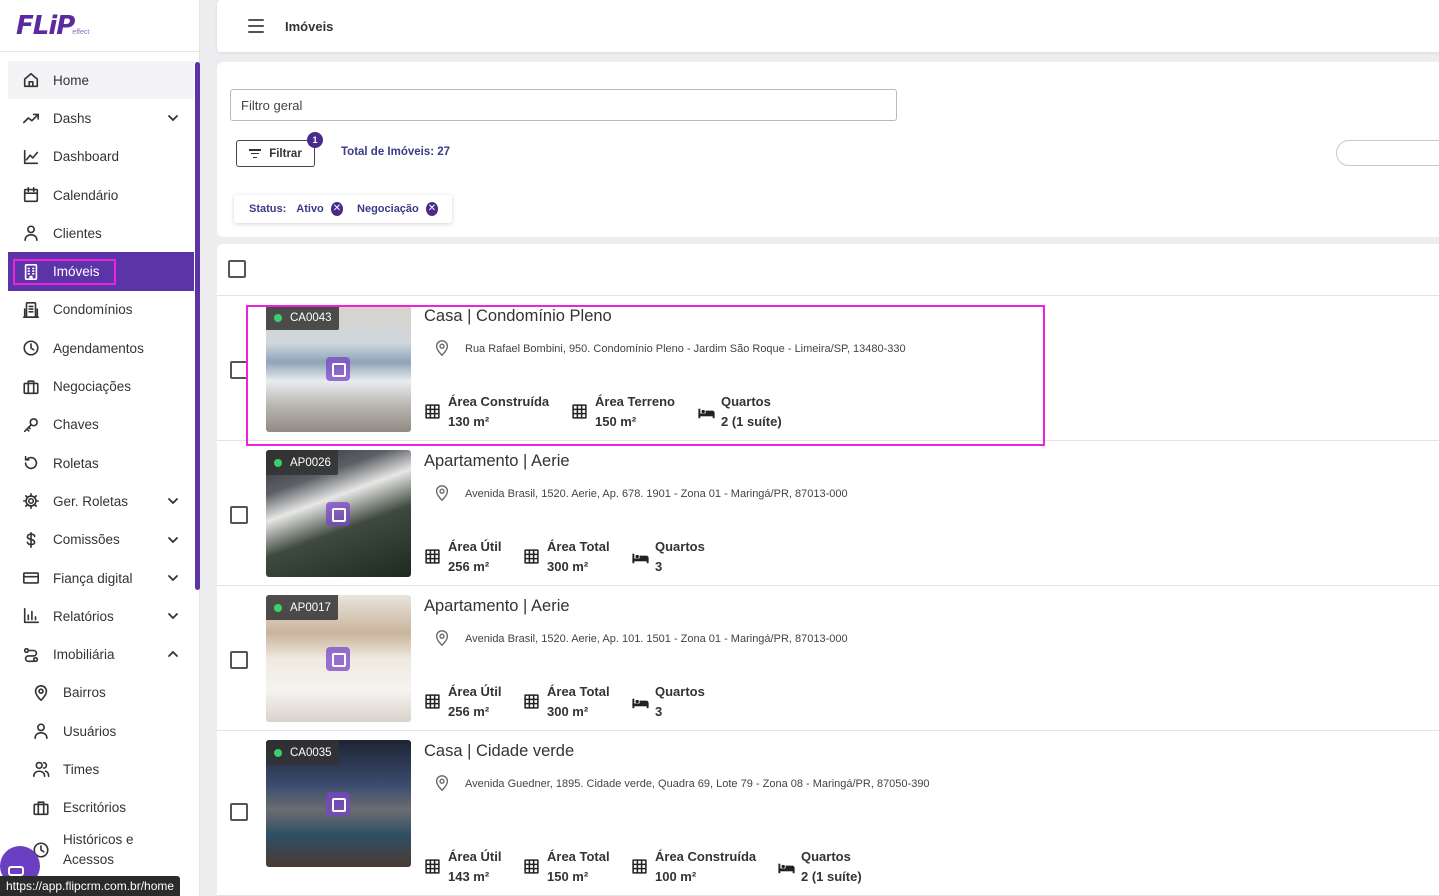 This screenshot has width=1439, height=896. What do you see at coordinates (337, 209) in the screenshot?
I see `remove-ativo-icon: ✕` at bounding box center [337, 209].